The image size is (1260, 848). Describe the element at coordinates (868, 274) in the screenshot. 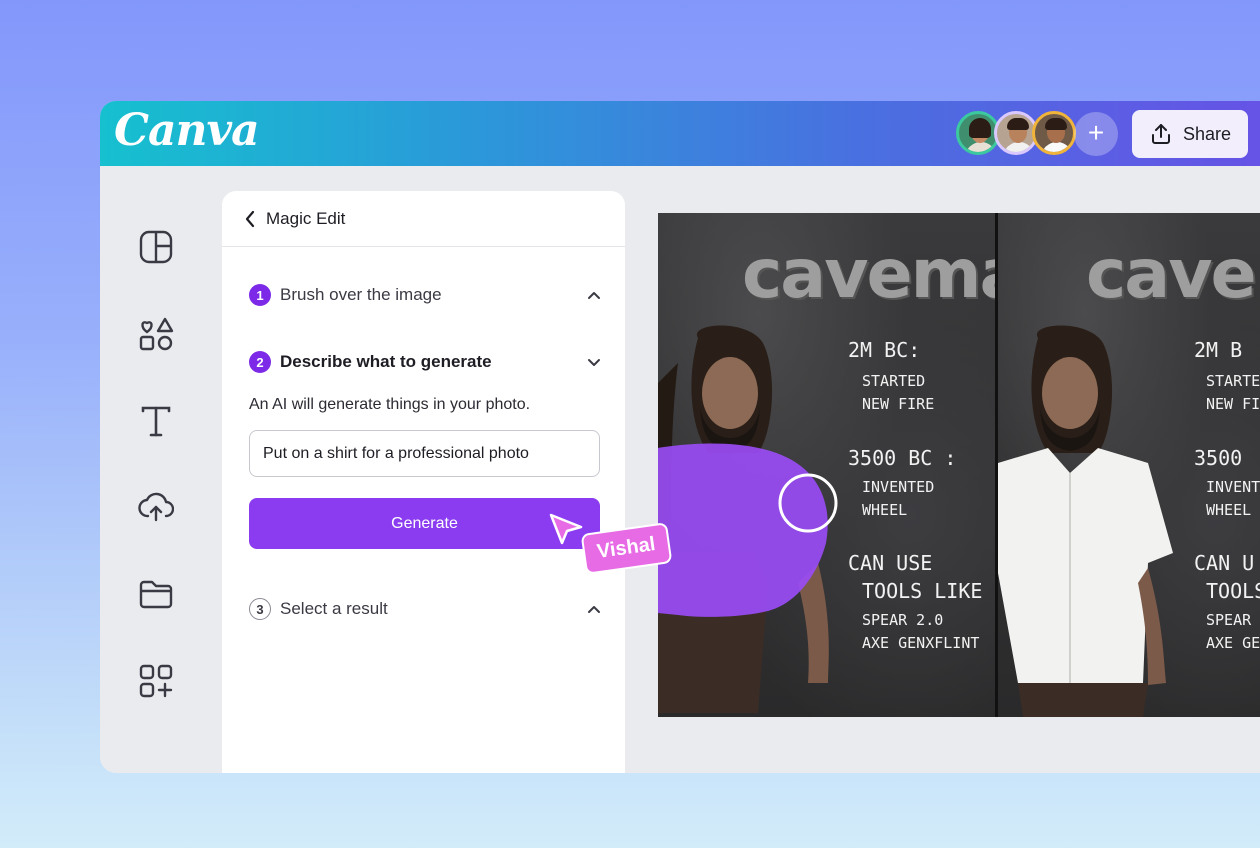

I see `design-title: caveman` at that location.